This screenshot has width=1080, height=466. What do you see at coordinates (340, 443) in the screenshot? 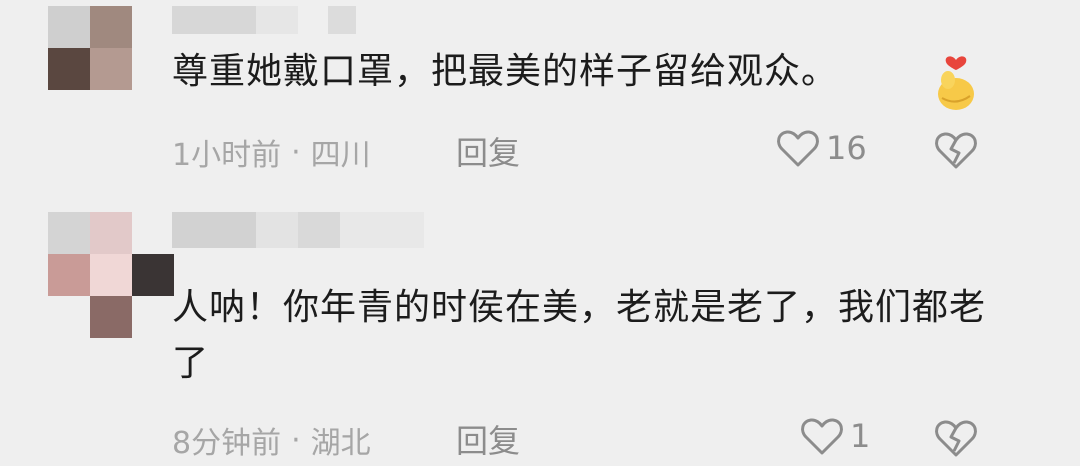
I see `comment-location: 湖北` at bounding box center [340, 443].